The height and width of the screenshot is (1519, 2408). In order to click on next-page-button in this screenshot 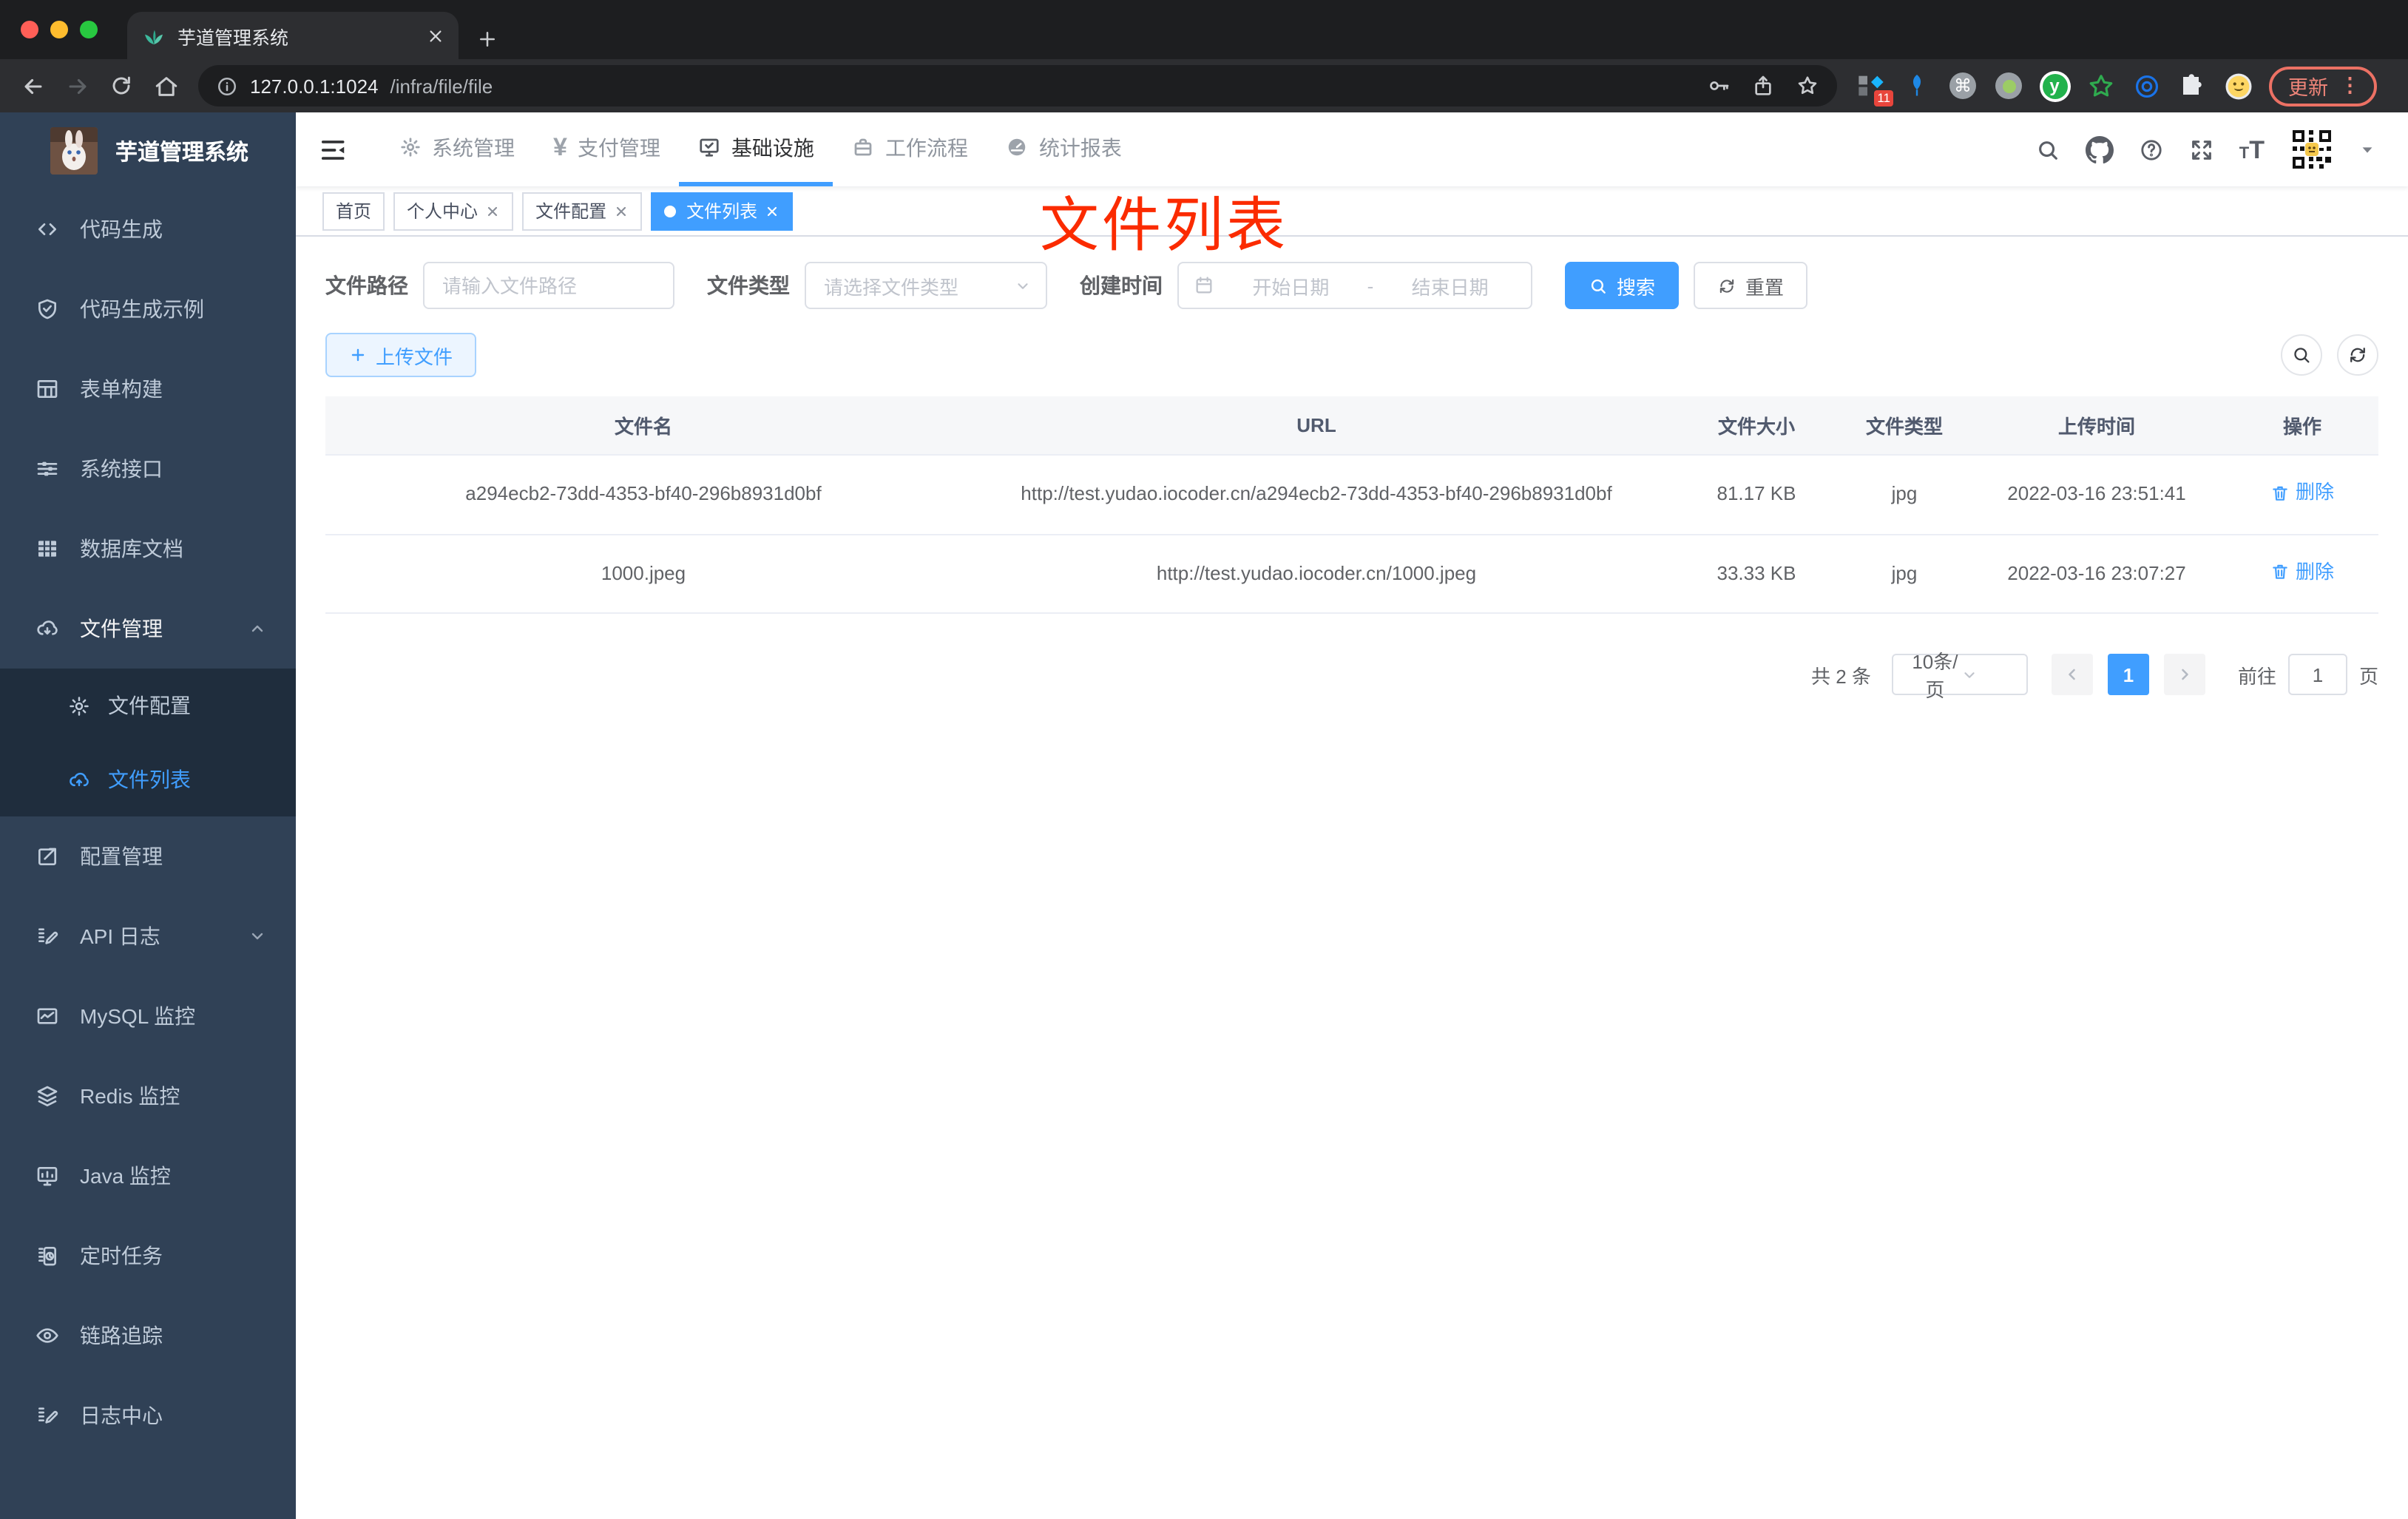, I will do `click(2184, 674)`.